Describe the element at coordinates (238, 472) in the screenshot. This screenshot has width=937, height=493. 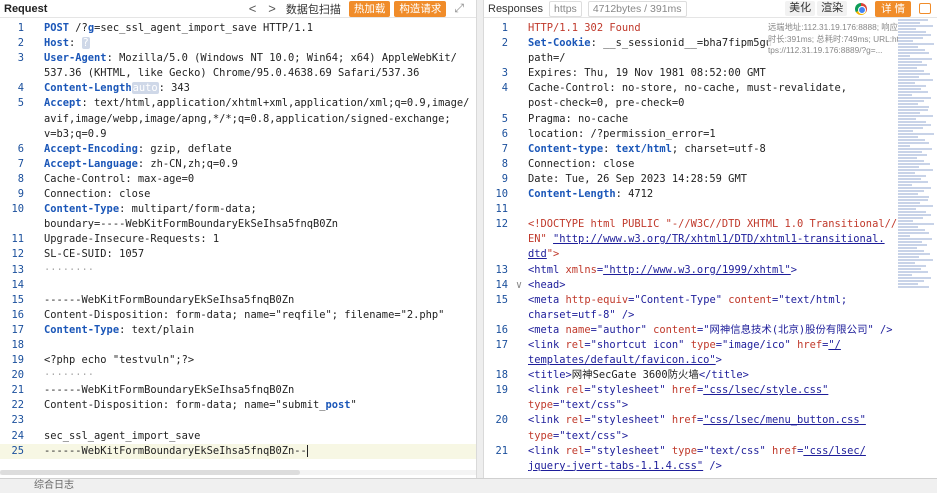
I see `request-horizontal-scrollbar` at that location.